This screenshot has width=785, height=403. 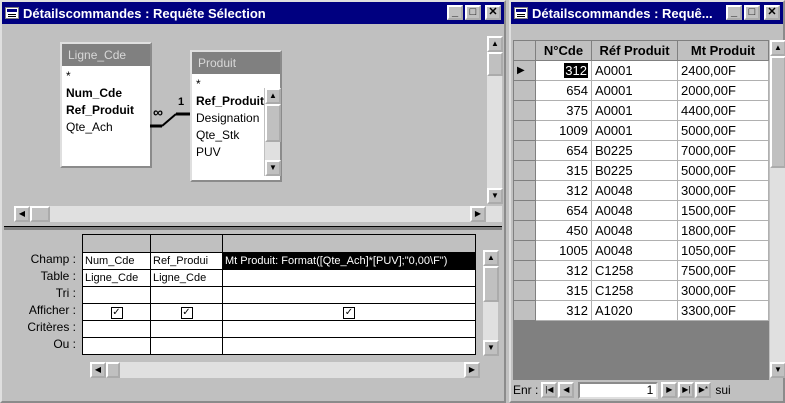 What do you see at coordinates (703, 390) in the screenshot?
I see `new-record-button: ▶*` at bounding box center [703, 390].